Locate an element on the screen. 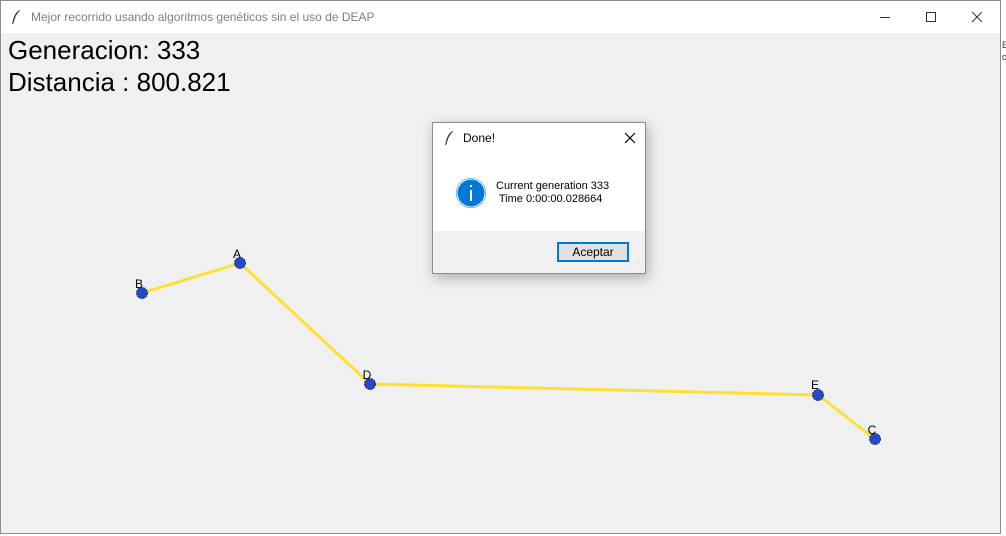 Image resolution: width=1006 pixels, height=536 pixels. background-window-strip is located at coordinates (1003, 268).